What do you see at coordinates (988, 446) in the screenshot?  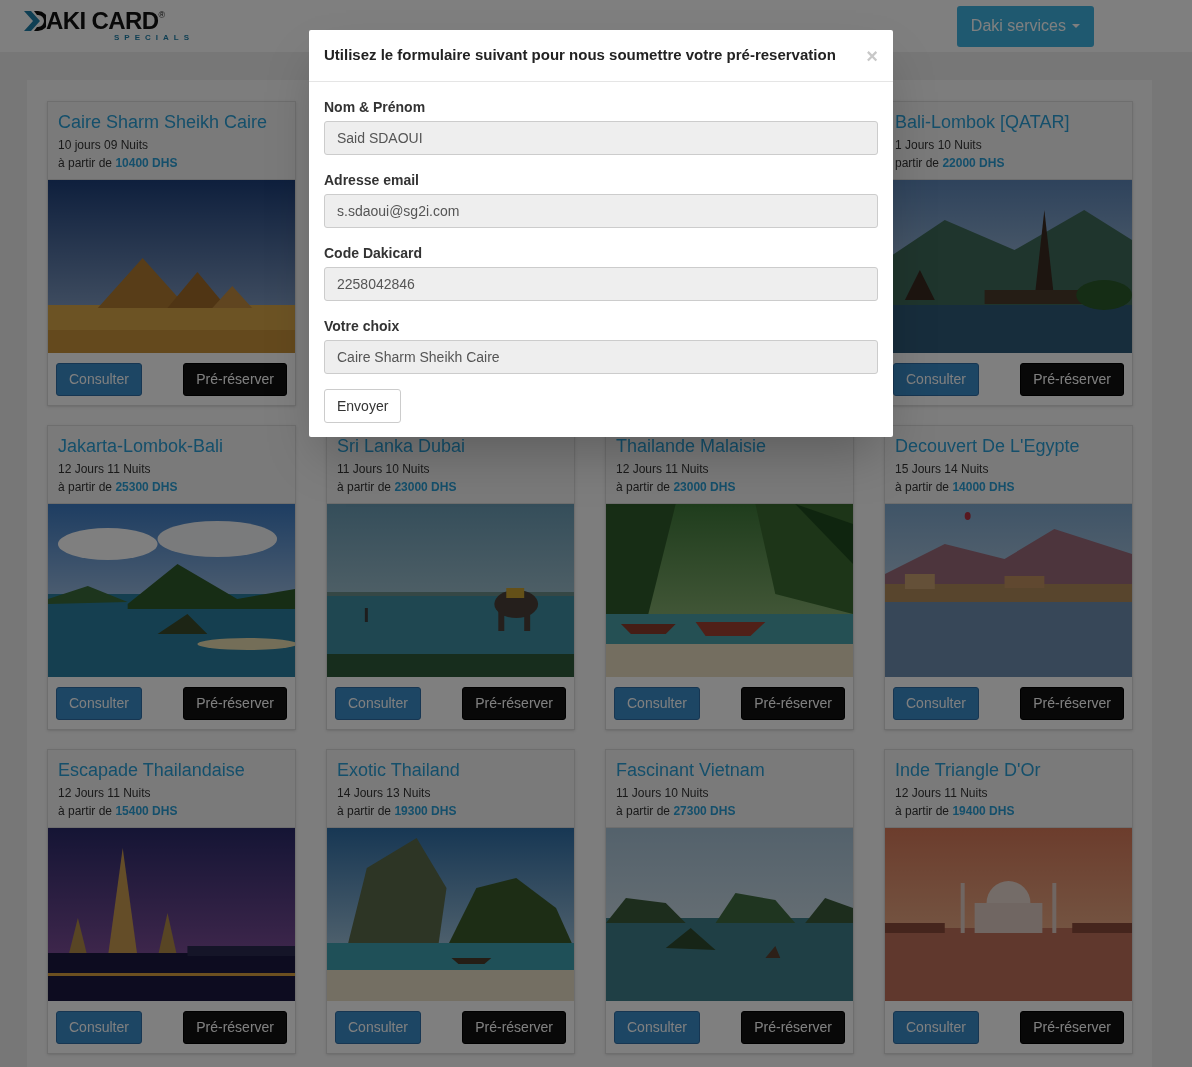 I see `trip-title: Decouvert De L'Egypte` at bounding box center [988, 446].